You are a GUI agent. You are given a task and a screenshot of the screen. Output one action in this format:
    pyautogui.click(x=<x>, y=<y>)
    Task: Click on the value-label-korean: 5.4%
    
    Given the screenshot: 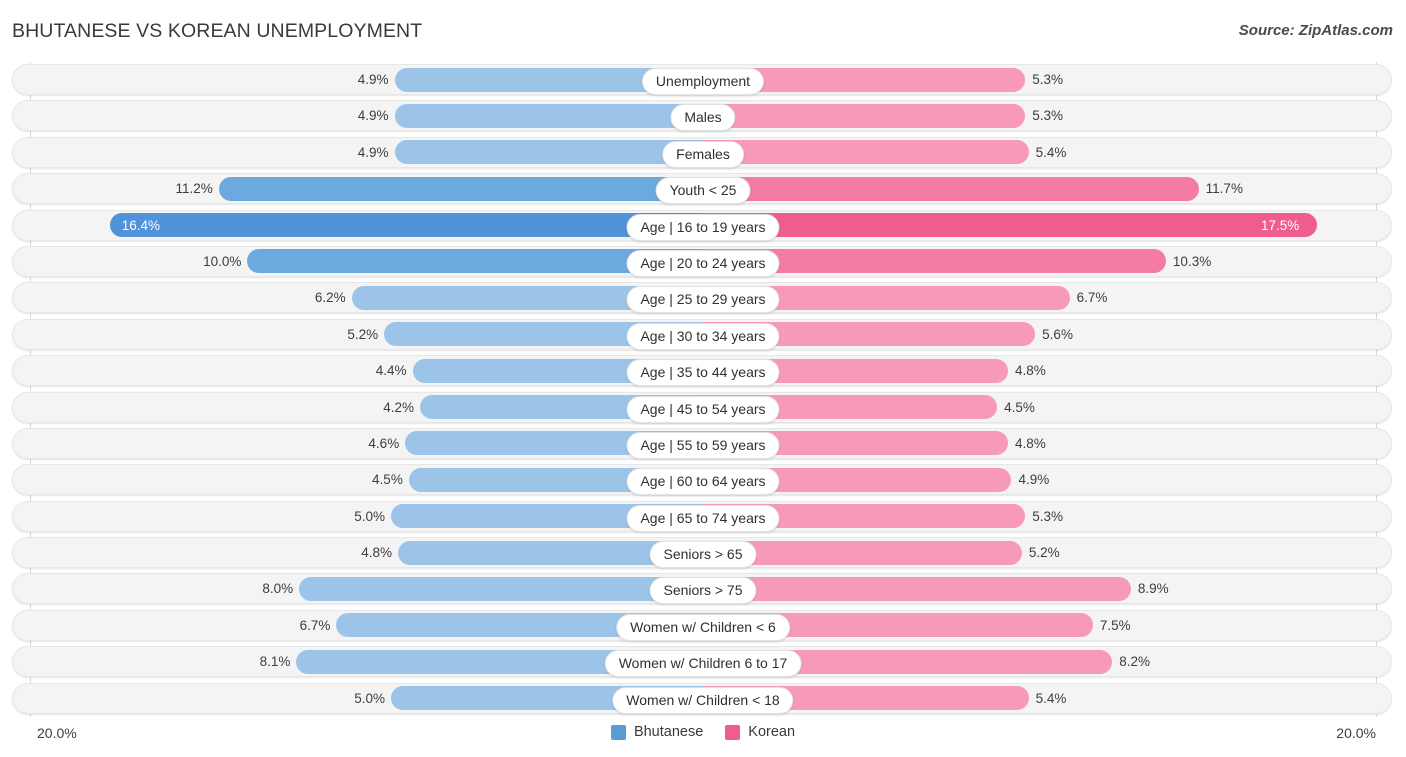 What is the action you would take?
    pyautogui.click(x=1051, y=698)
    